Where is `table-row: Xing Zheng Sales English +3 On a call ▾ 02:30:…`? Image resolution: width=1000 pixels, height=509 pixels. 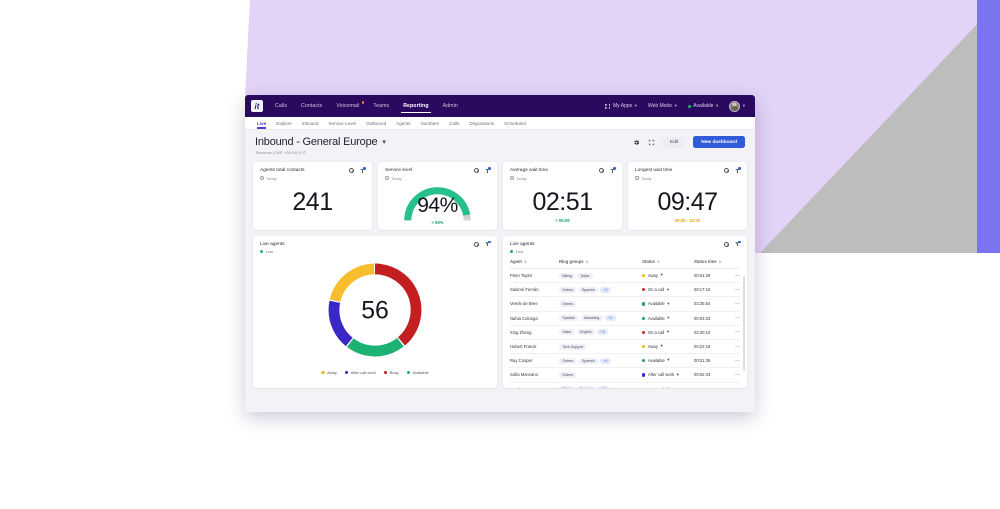 table-row: Xing Zheng Sales English +3 On a call ▾ 02:30:… is located at coordinates (625, 332).